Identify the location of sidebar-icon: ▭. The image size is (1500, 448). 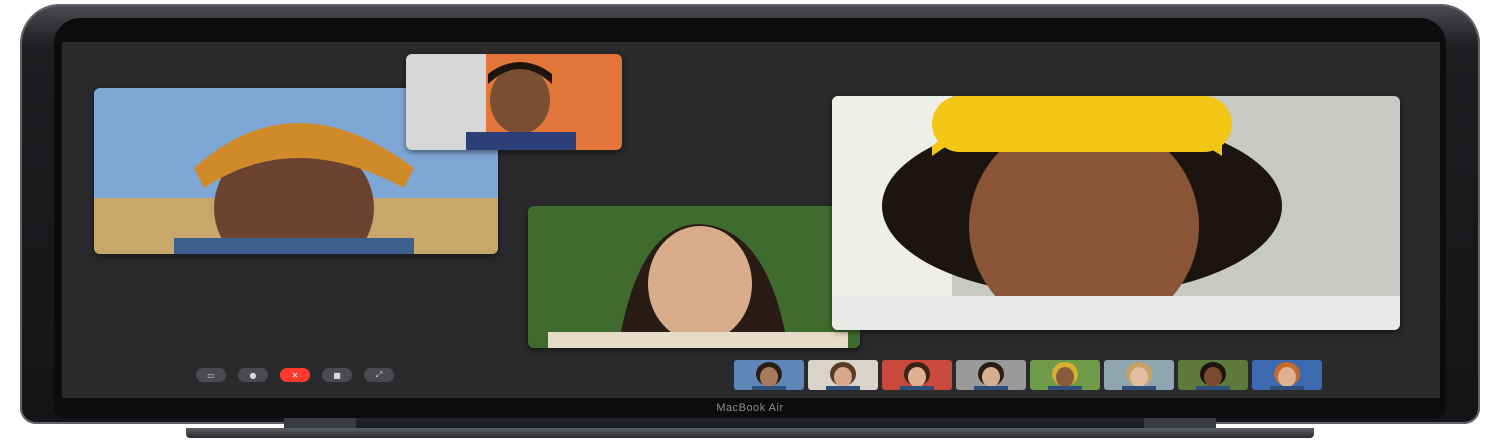
(211, 375).